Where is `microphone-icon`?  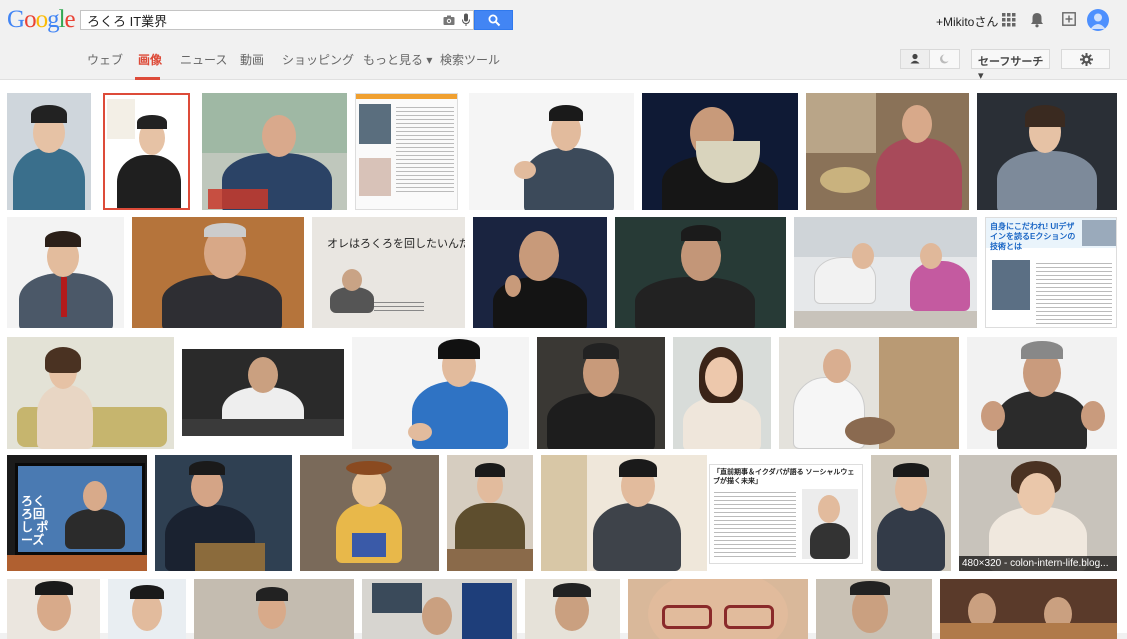
microphone-icon is located at coordinates (466, 20).